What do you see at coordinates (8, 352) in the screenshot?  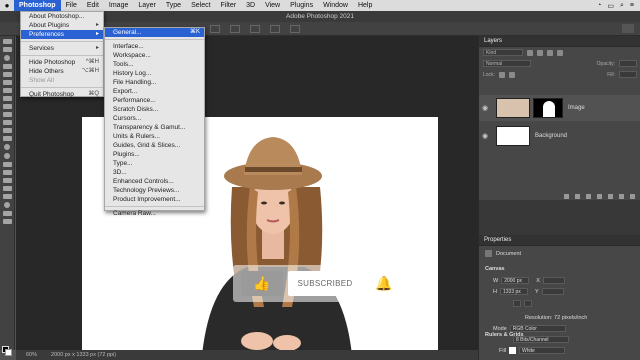 I see `background-color-swatch` at bounding box center [8, 352].